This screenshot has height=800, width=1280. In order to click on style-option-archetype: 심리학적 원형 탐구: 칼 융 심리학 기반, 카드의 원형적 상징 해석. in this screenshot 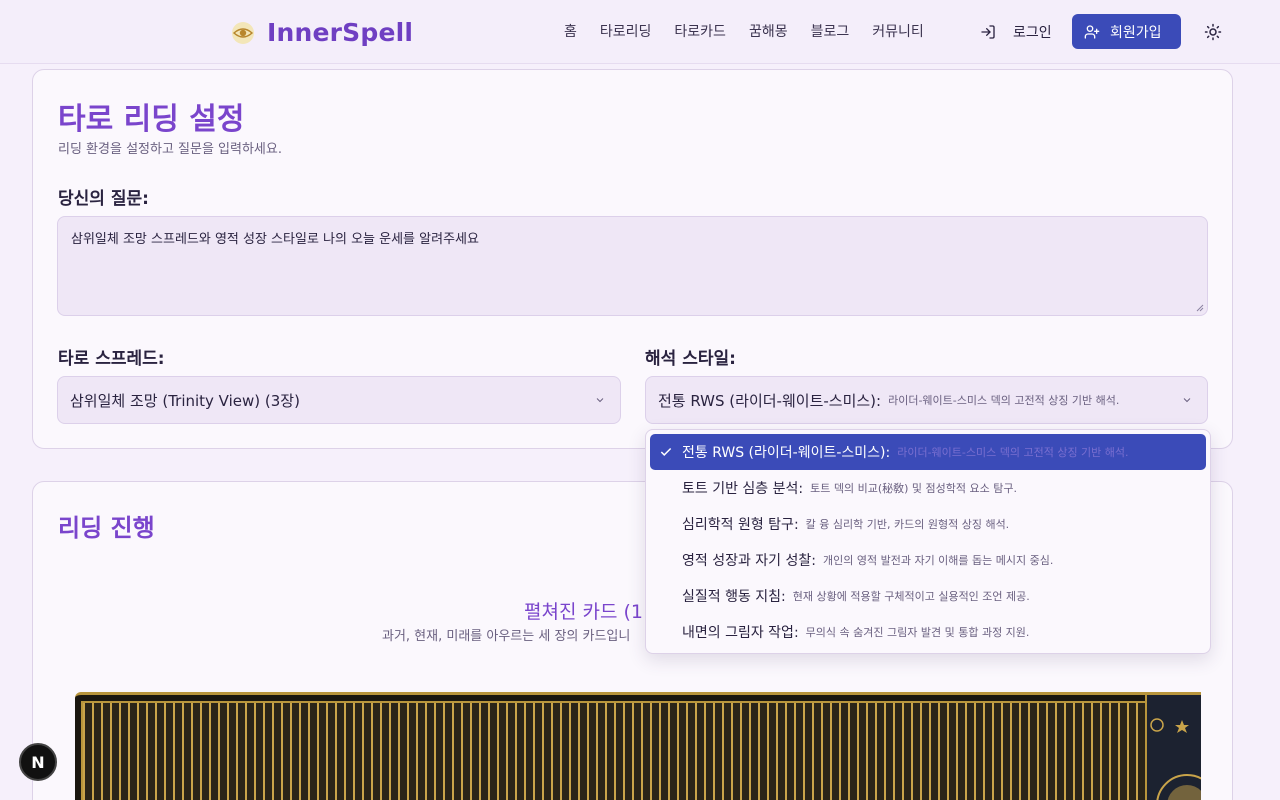, I will do `click(928, 524)`.